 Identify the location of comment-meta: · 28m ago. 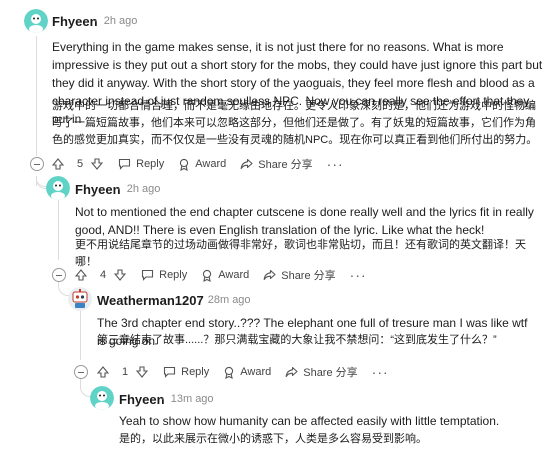
(224, 300).